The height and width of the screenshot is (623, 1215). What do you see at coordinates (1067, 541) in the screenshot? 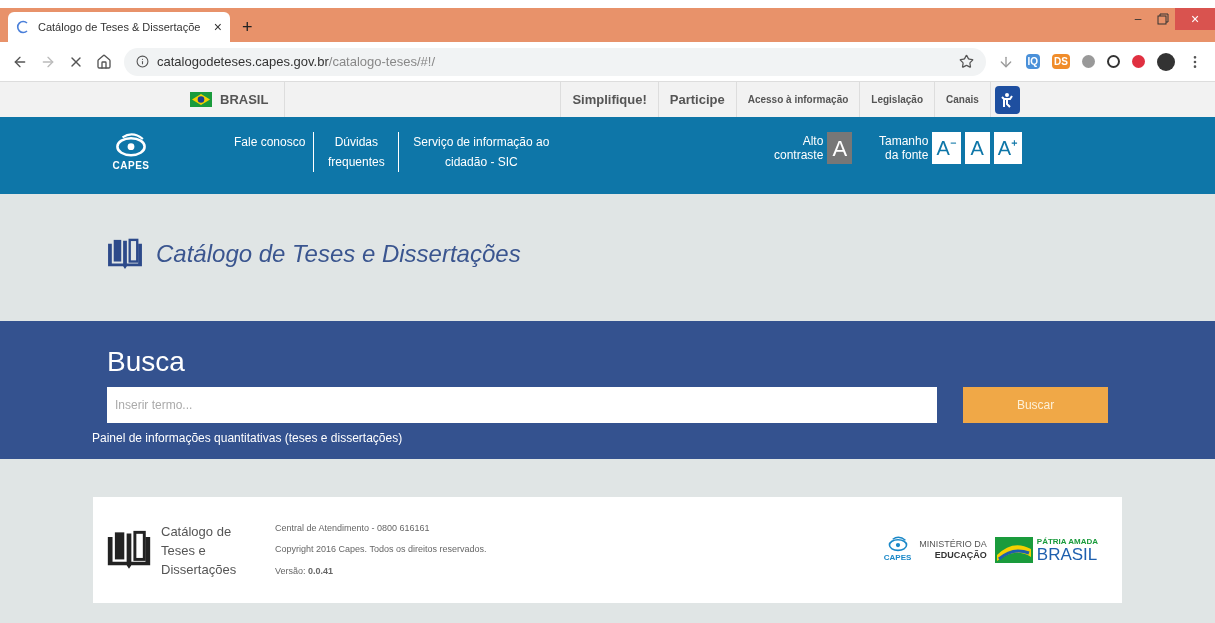
I see `brasil-slogan-text: PÁTRIA AMADA` at bounding box center [1067, 541].